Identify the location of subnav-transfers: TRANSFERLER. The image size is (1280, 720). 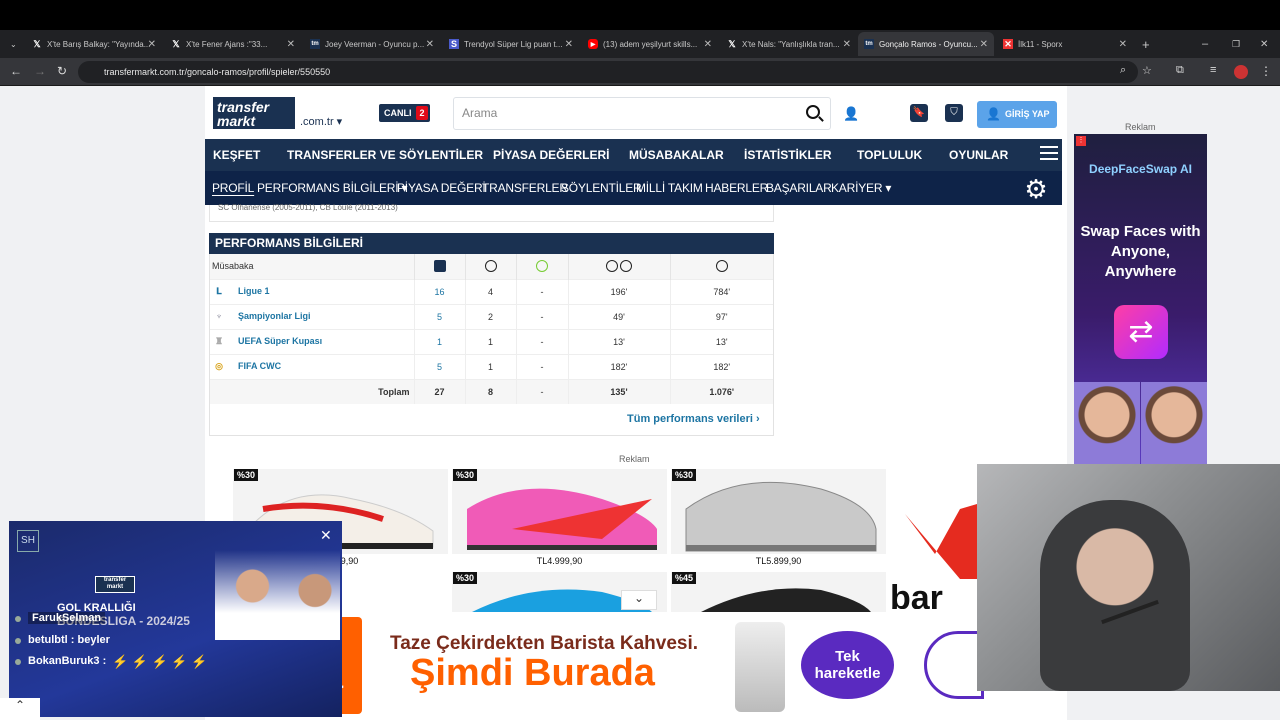
(525, 188).